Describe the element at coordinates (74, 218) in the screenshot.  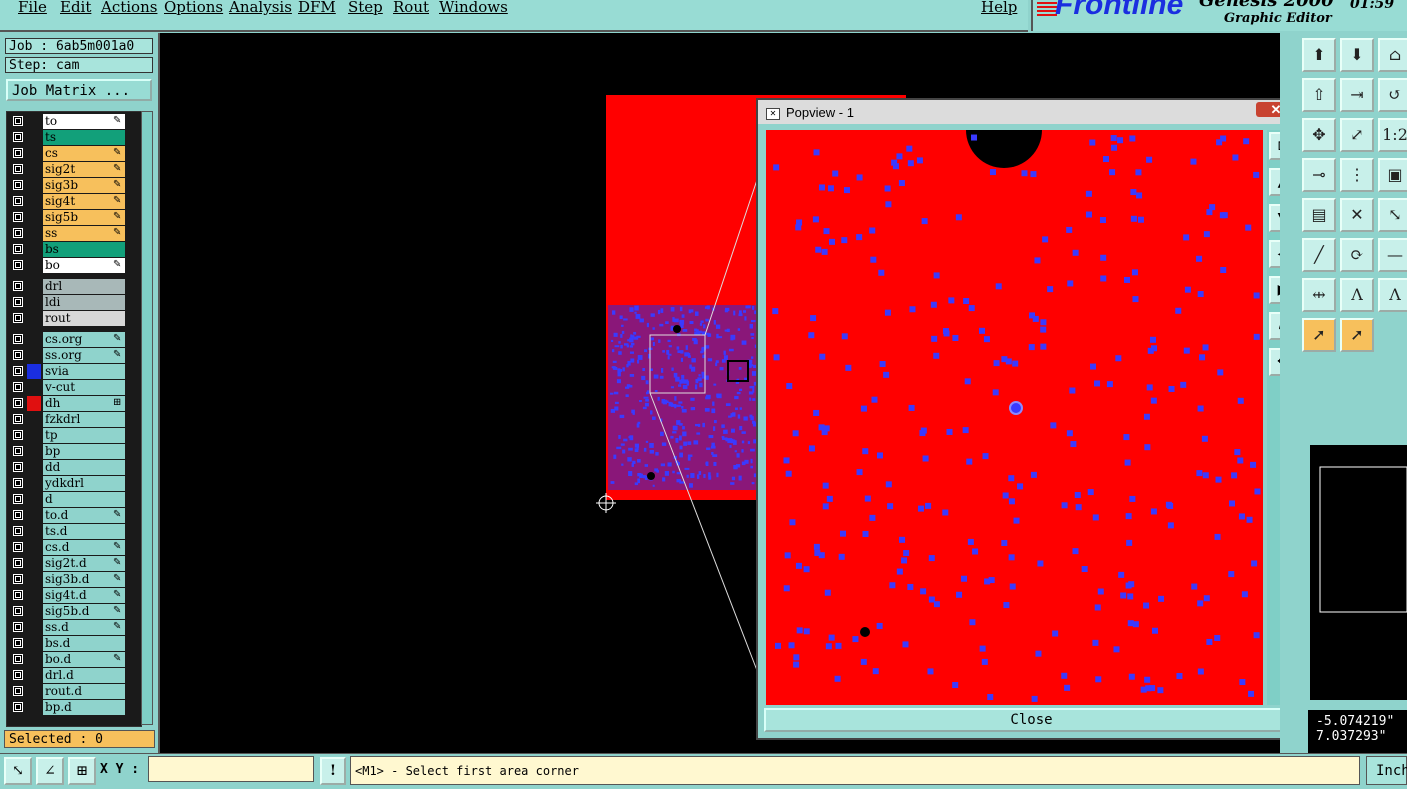
I see `layer-row: sig5b ✎` at that location.